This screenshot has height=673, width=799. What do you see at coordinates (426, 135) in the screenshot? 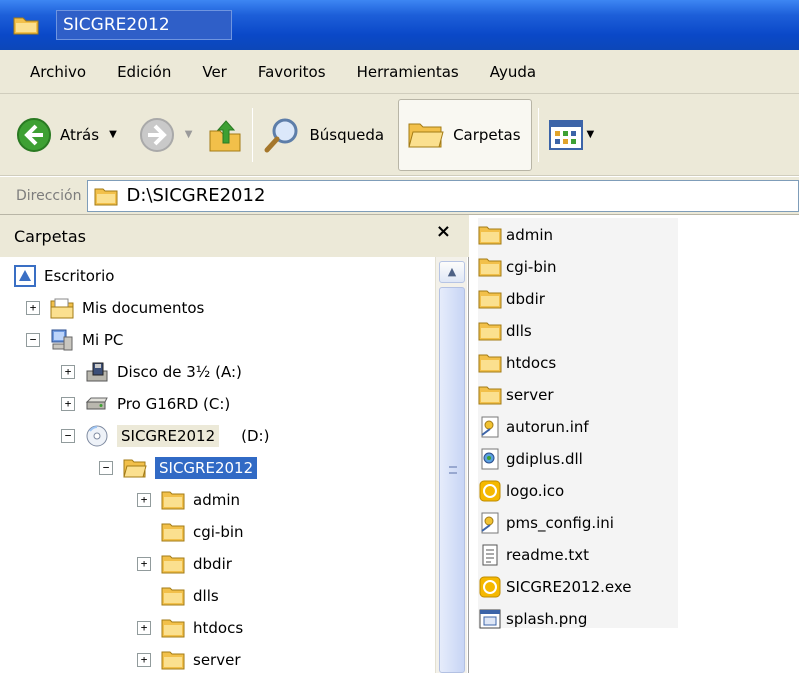
I see `folders-icon` at bounding box center [426, 135].